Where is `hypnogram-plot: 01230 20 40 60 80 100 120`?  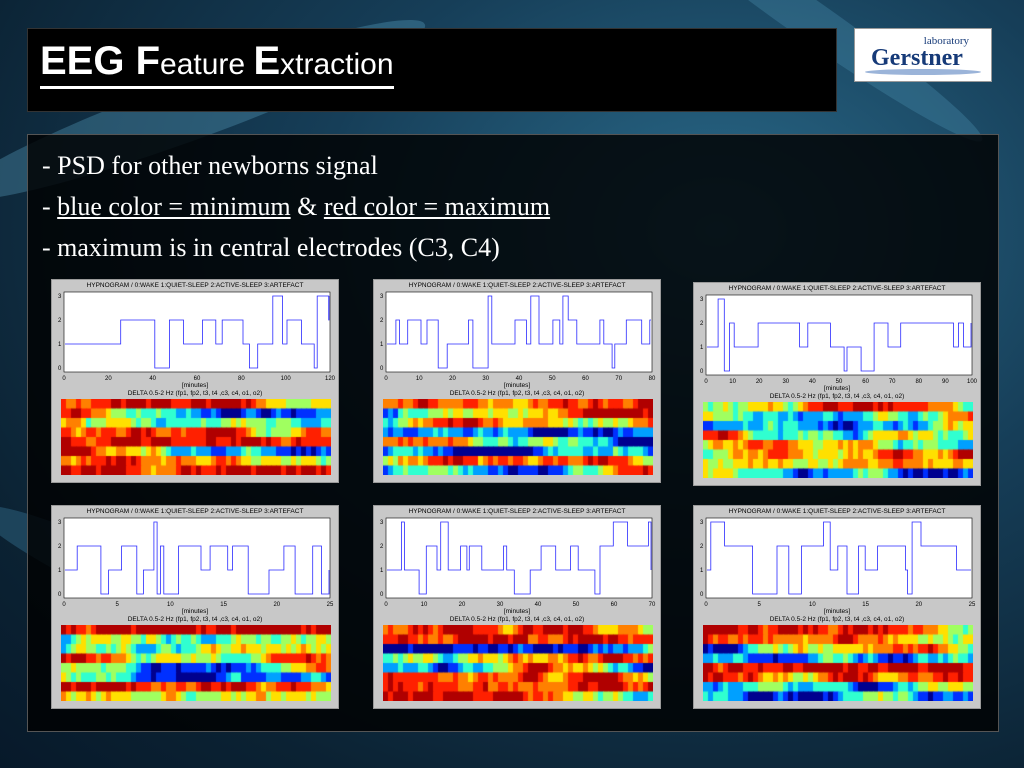
hypnogram-plot: 01230 20 40 60 80 100 120 is located at coordinates (197, 336).